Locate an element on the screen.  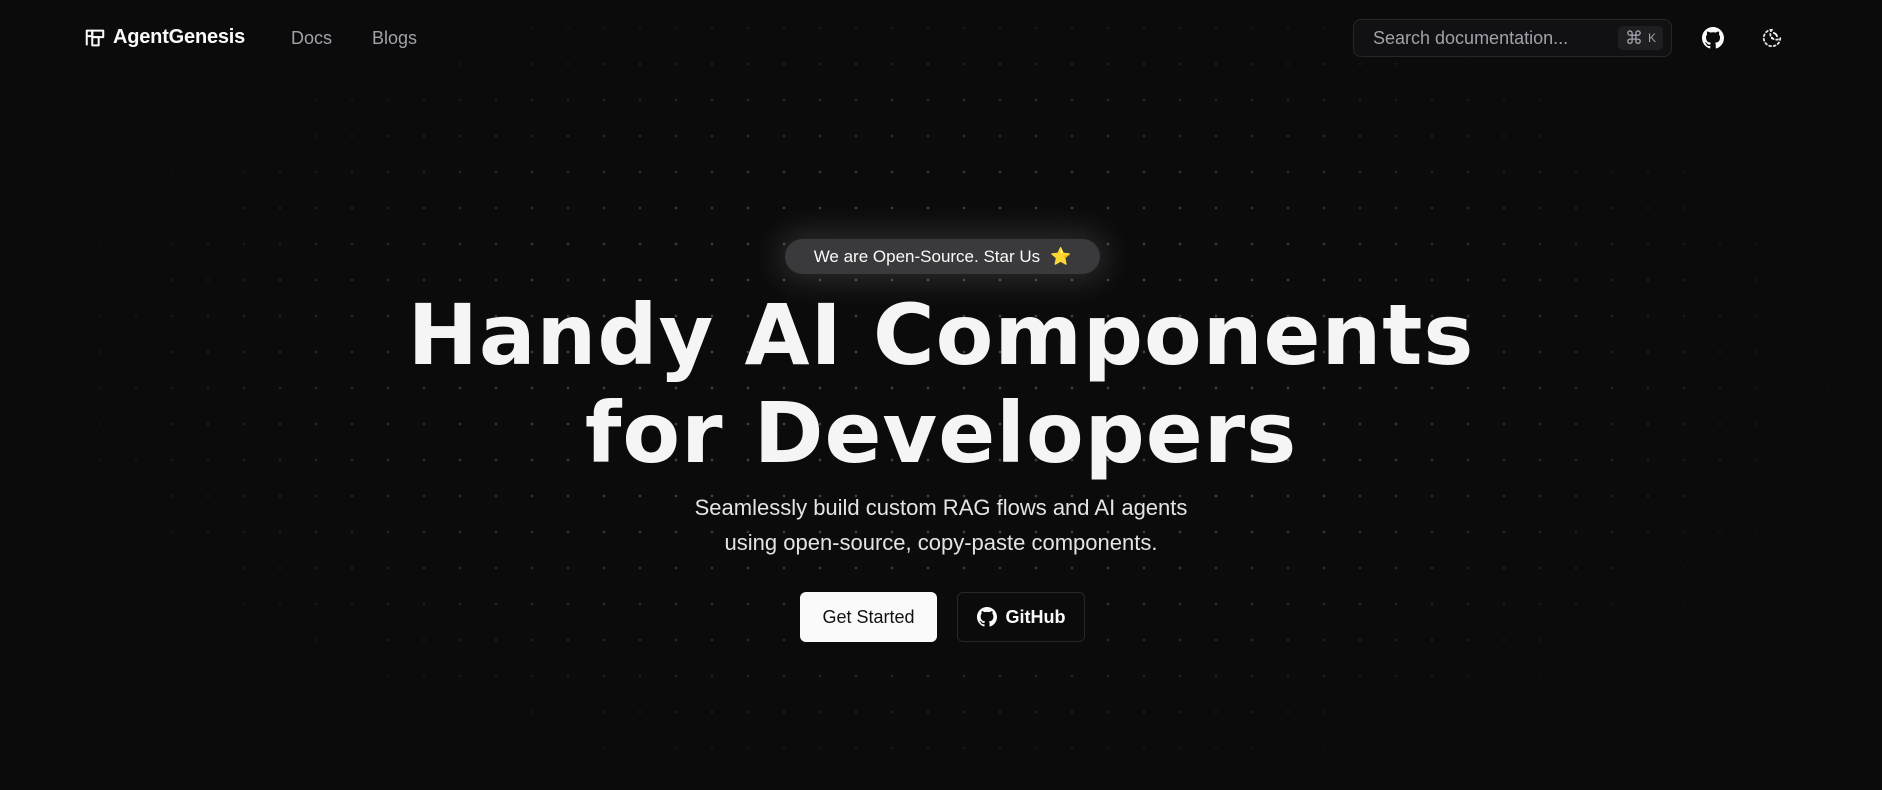
search-button: Search documentation... ⌘ K is located at coordinates (1512, 38).